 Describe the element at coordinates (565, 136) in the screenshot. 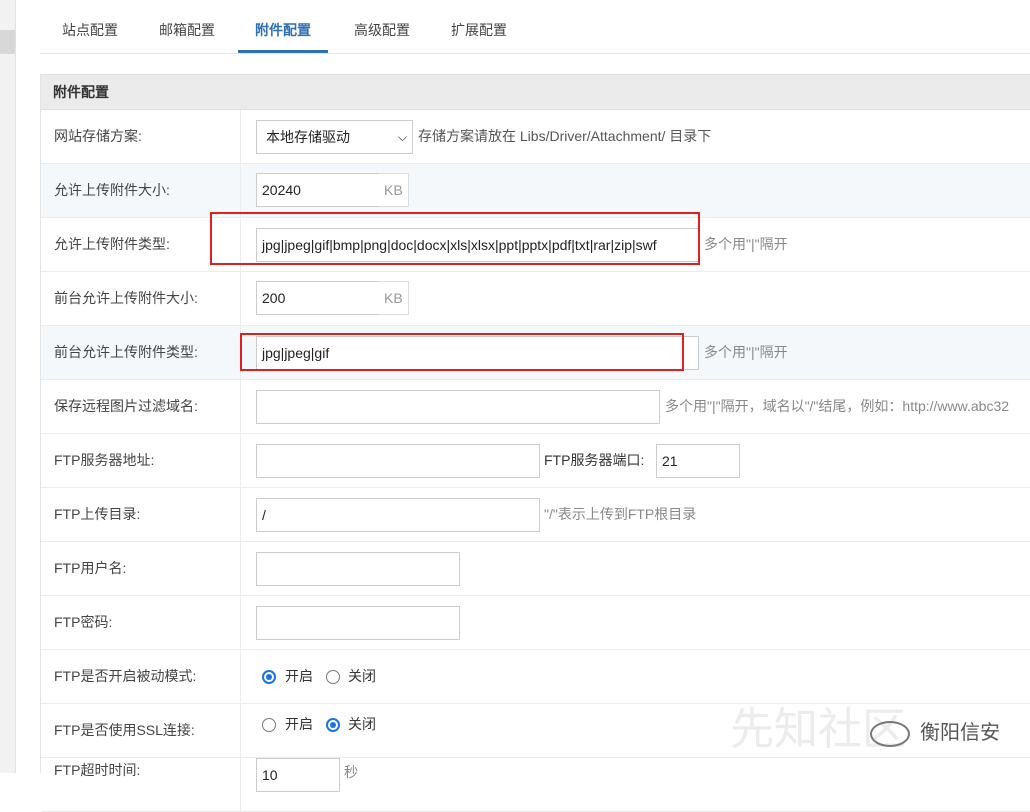

I see `storage-hint: 存储方案请放在 Libs/Driver/Attachment/ 目录下` at that location.